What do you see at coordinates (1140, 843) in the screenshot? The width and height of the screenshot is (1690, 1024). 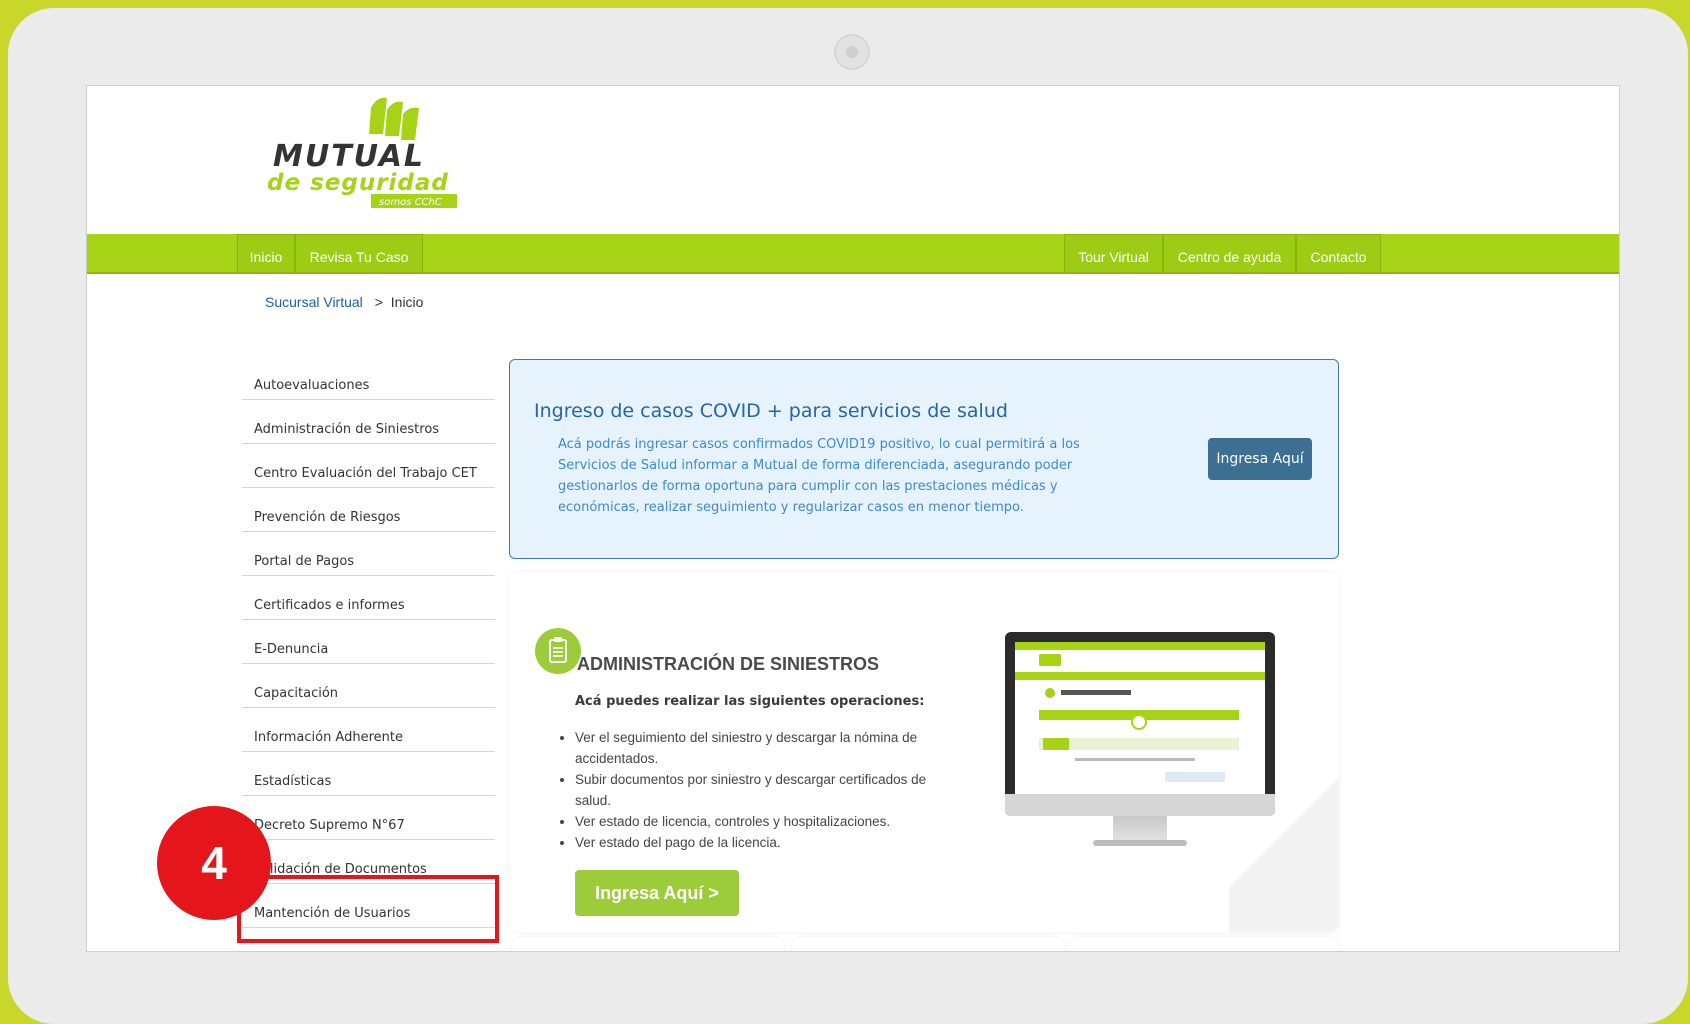 I see `monitor-base` at bounding box center [1140, 843].